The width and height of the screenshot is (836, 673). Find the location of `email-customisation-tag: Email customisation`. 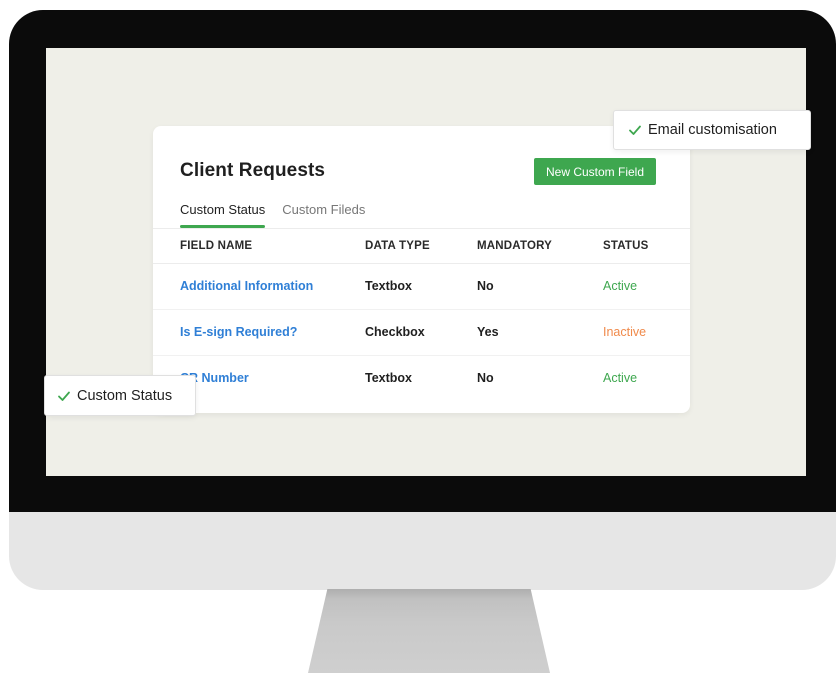

email-customisation-tag: Email customisation is located at coordinates (712, 130).